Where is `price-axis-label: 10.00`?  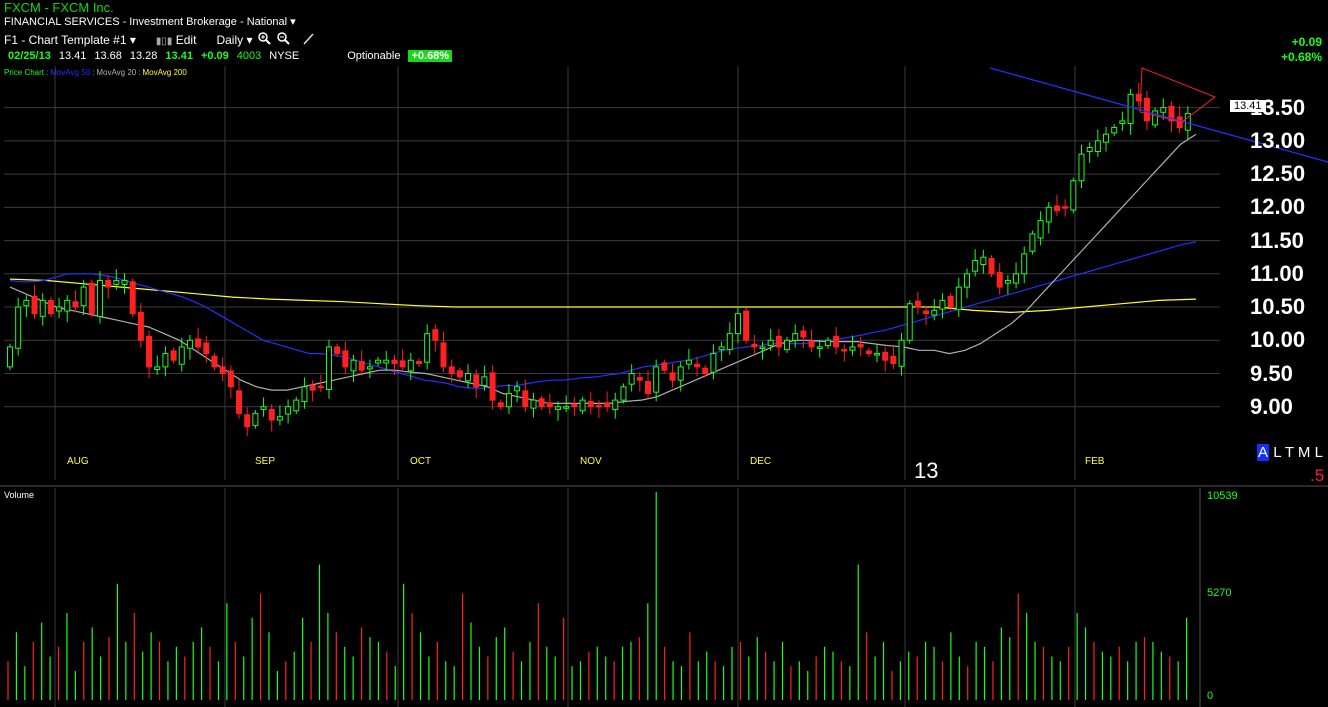
price-axis-label: 10.00 is located at coordinates (1278, 340).